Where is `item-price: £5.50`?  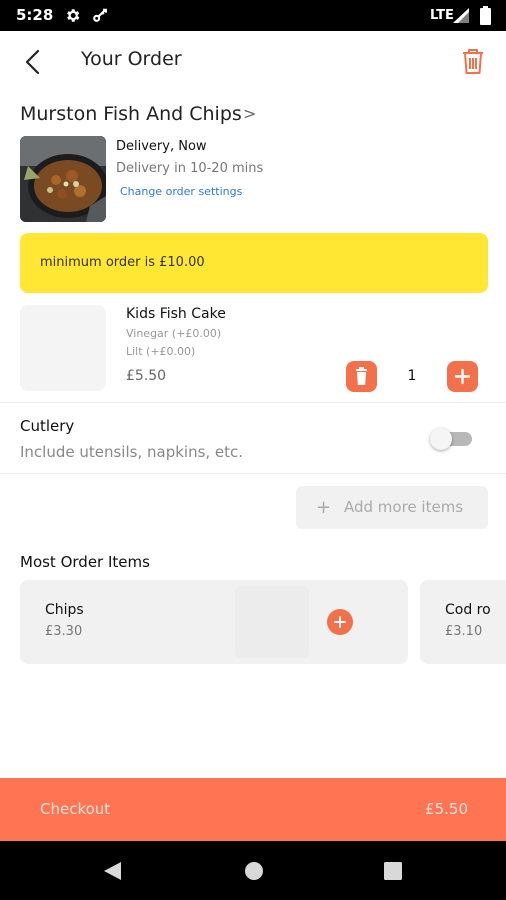
item-price: £5.50 is located at coordinates (146, 376).